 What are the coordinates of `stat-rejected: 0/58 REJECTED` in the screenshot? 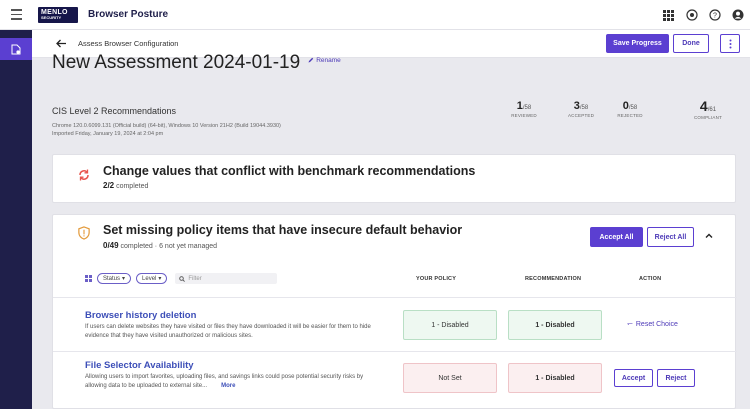 It's located at (630, 109).